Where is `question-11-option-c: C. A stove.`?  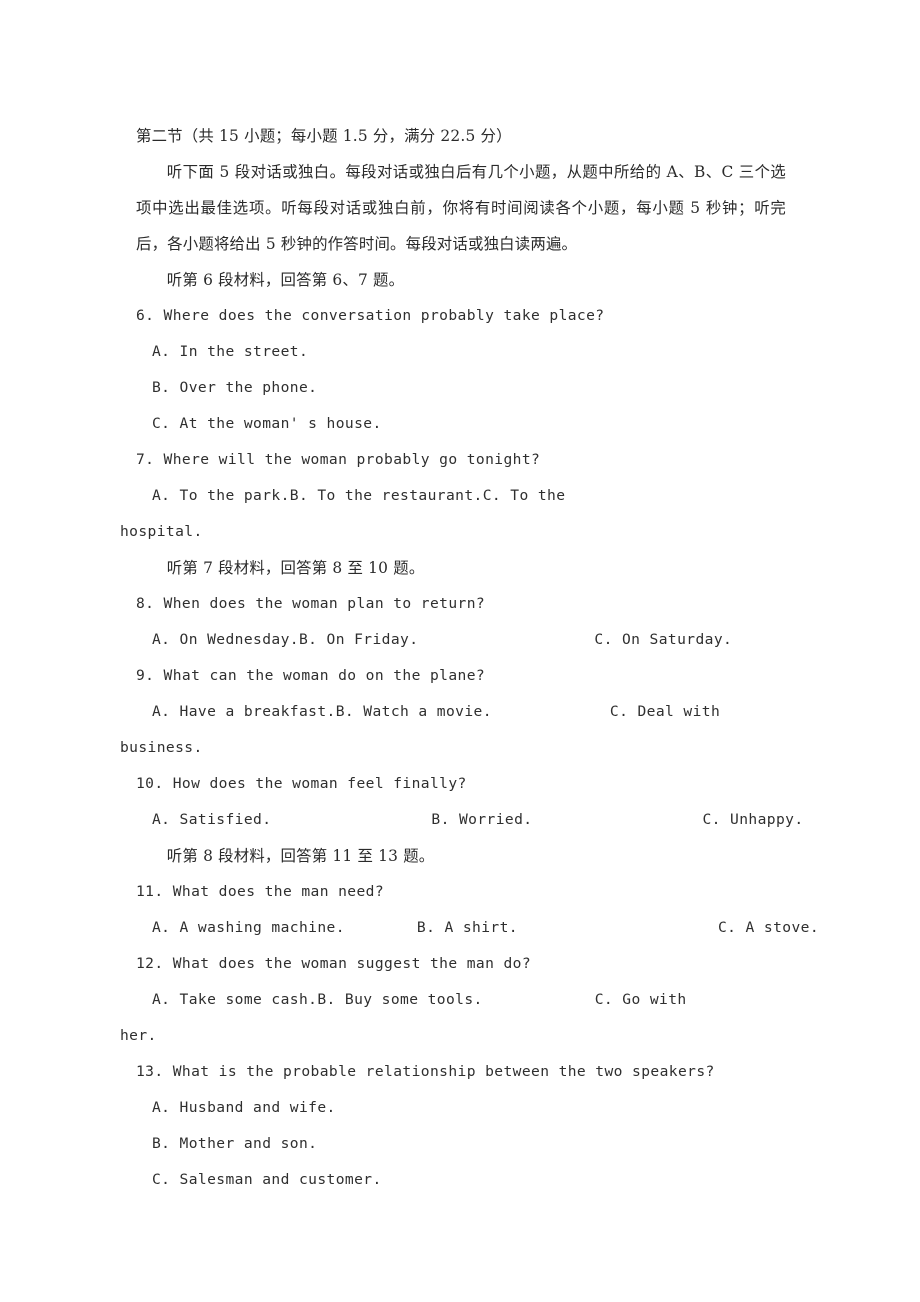
question-11-option-c: C. A stove. is located at coordinates (768, 927).